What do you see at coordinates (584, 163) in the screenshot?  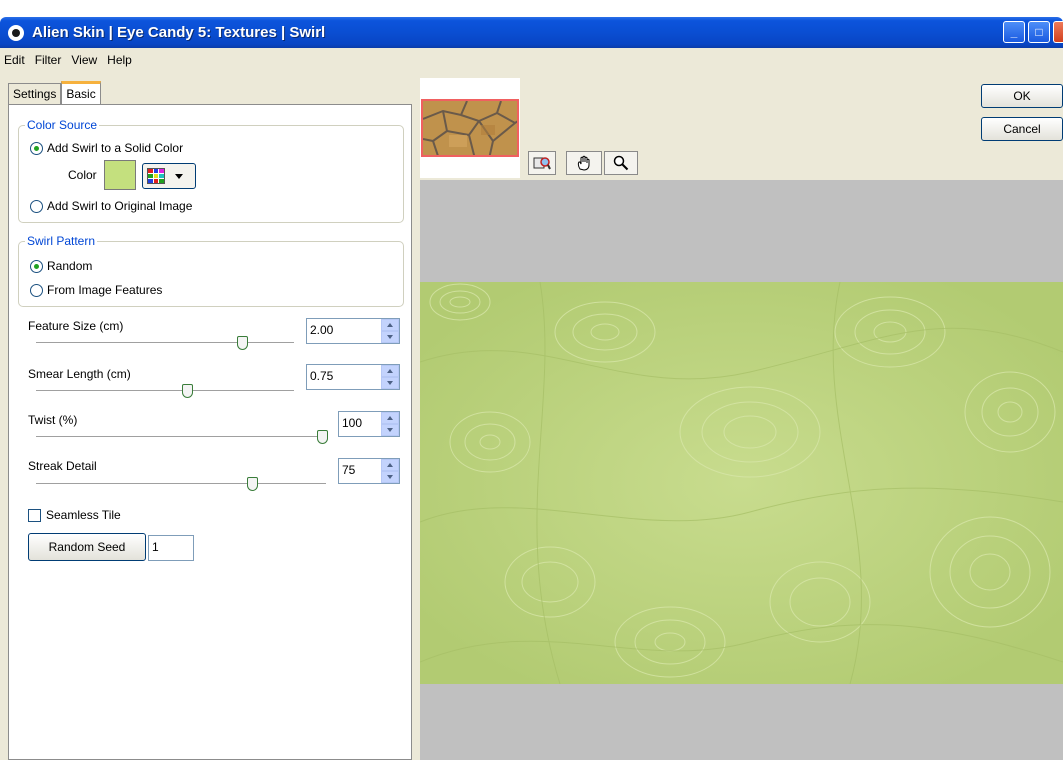 I see `hand-icon` at bounding box center [584, 163].